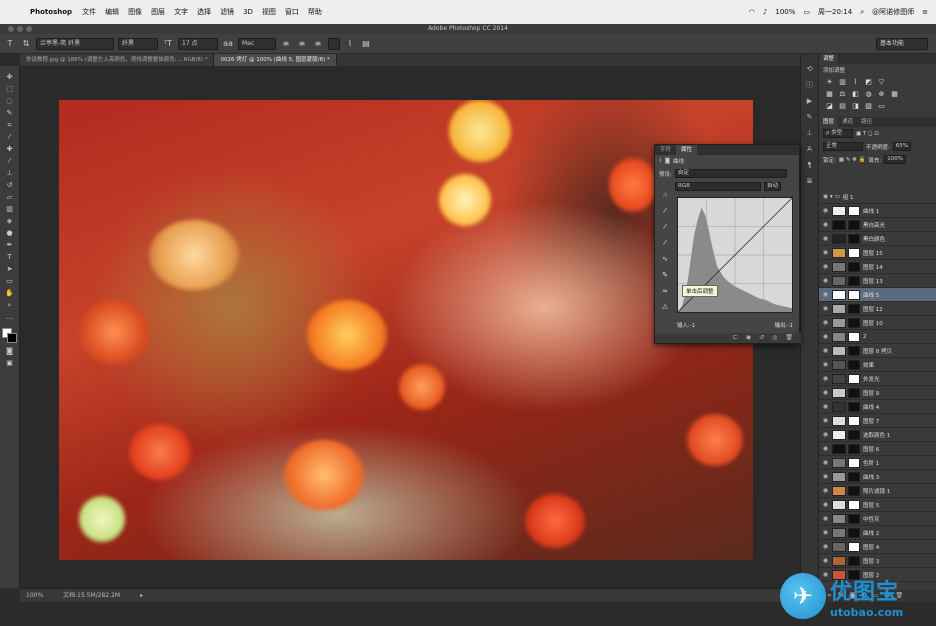  I want to click on mask-toggle-icon: ◙, so click(667, 161).